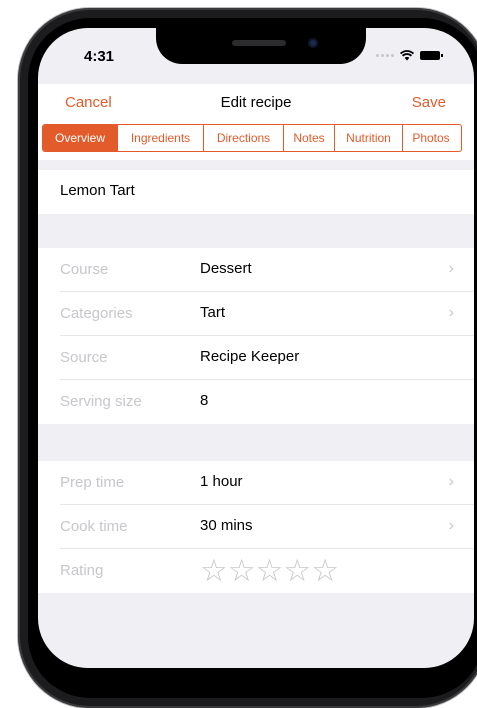  What do you see at coordinates (256, 483) in the screenshot?
I see `prep-time-row: Prep time 1 hour ›` at bounding box center [256, 483].